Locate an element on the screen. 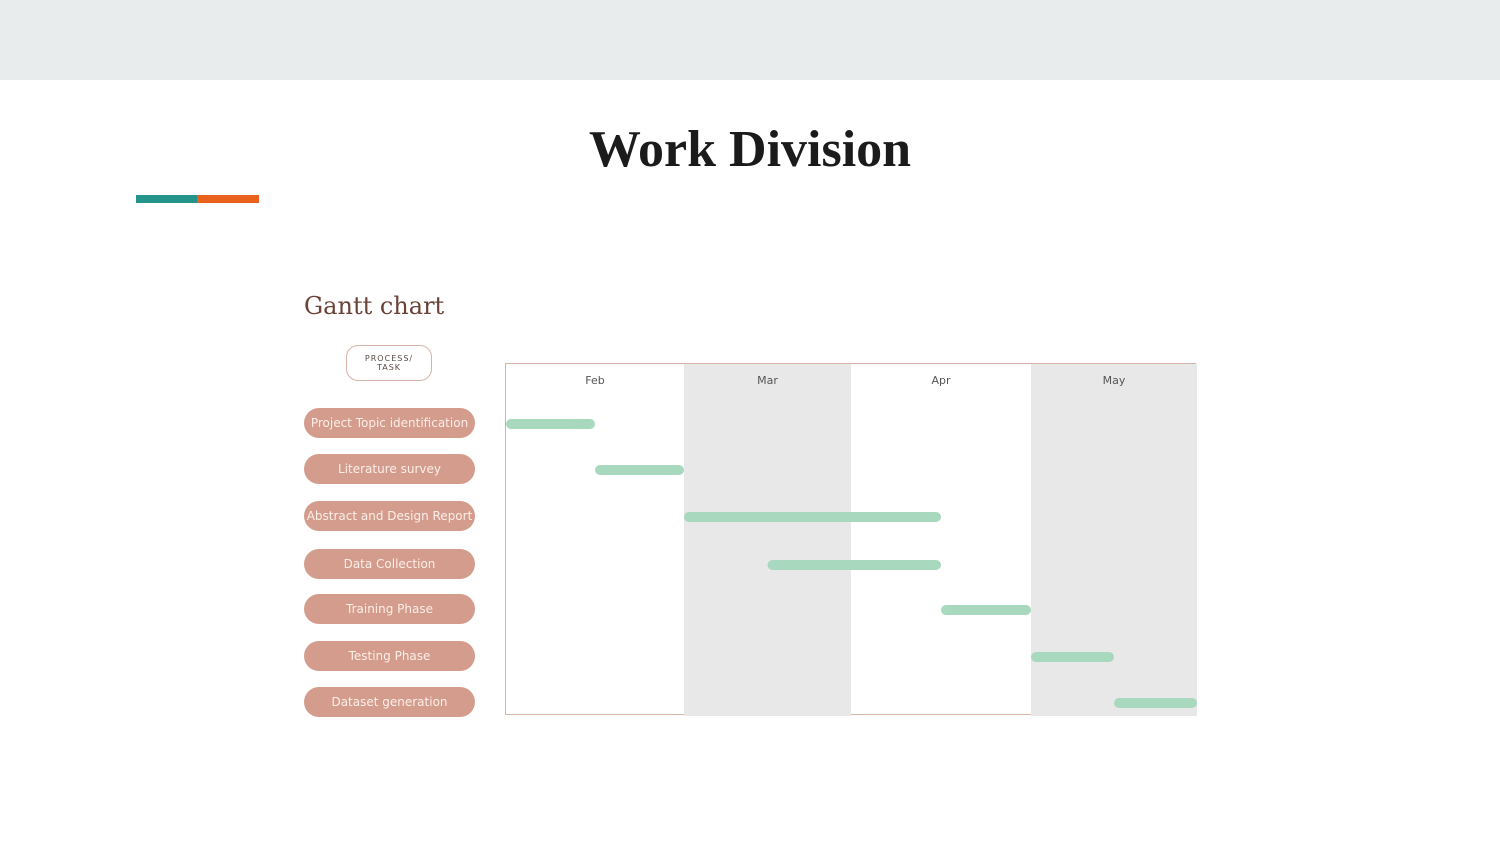  accent-rule is located at coordinates (197, 199).